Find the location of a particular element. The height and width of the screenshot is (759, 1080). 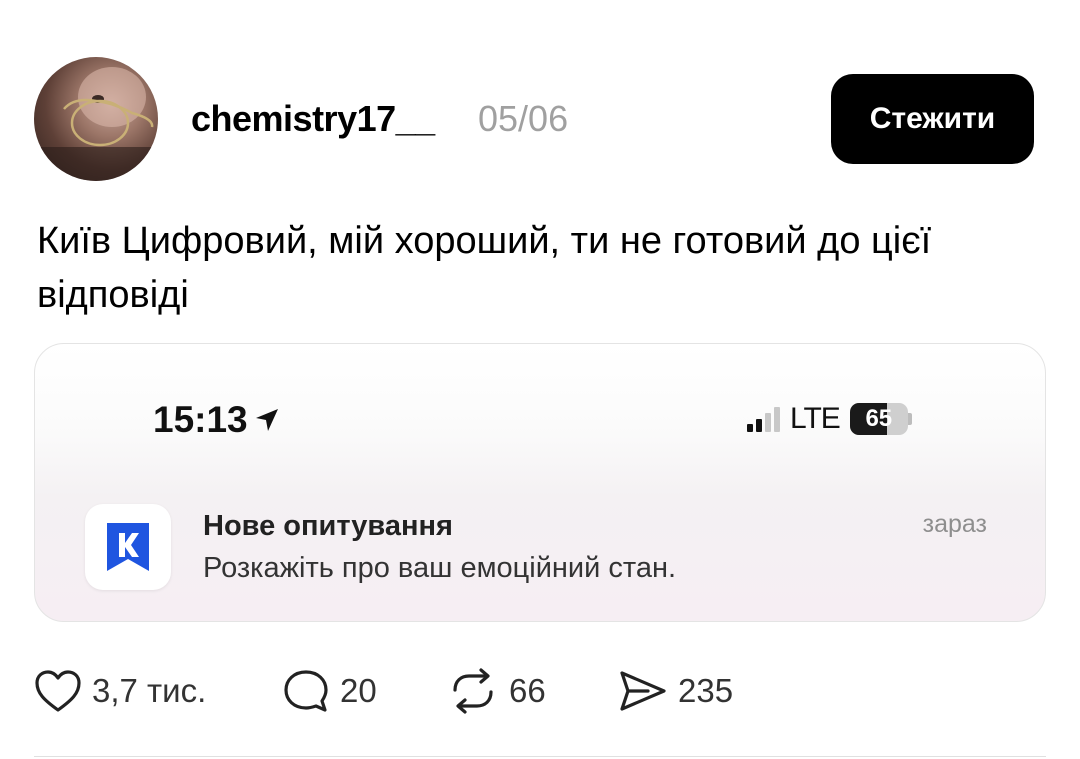

location-arrow-icon is located at coordinates (266, 420).